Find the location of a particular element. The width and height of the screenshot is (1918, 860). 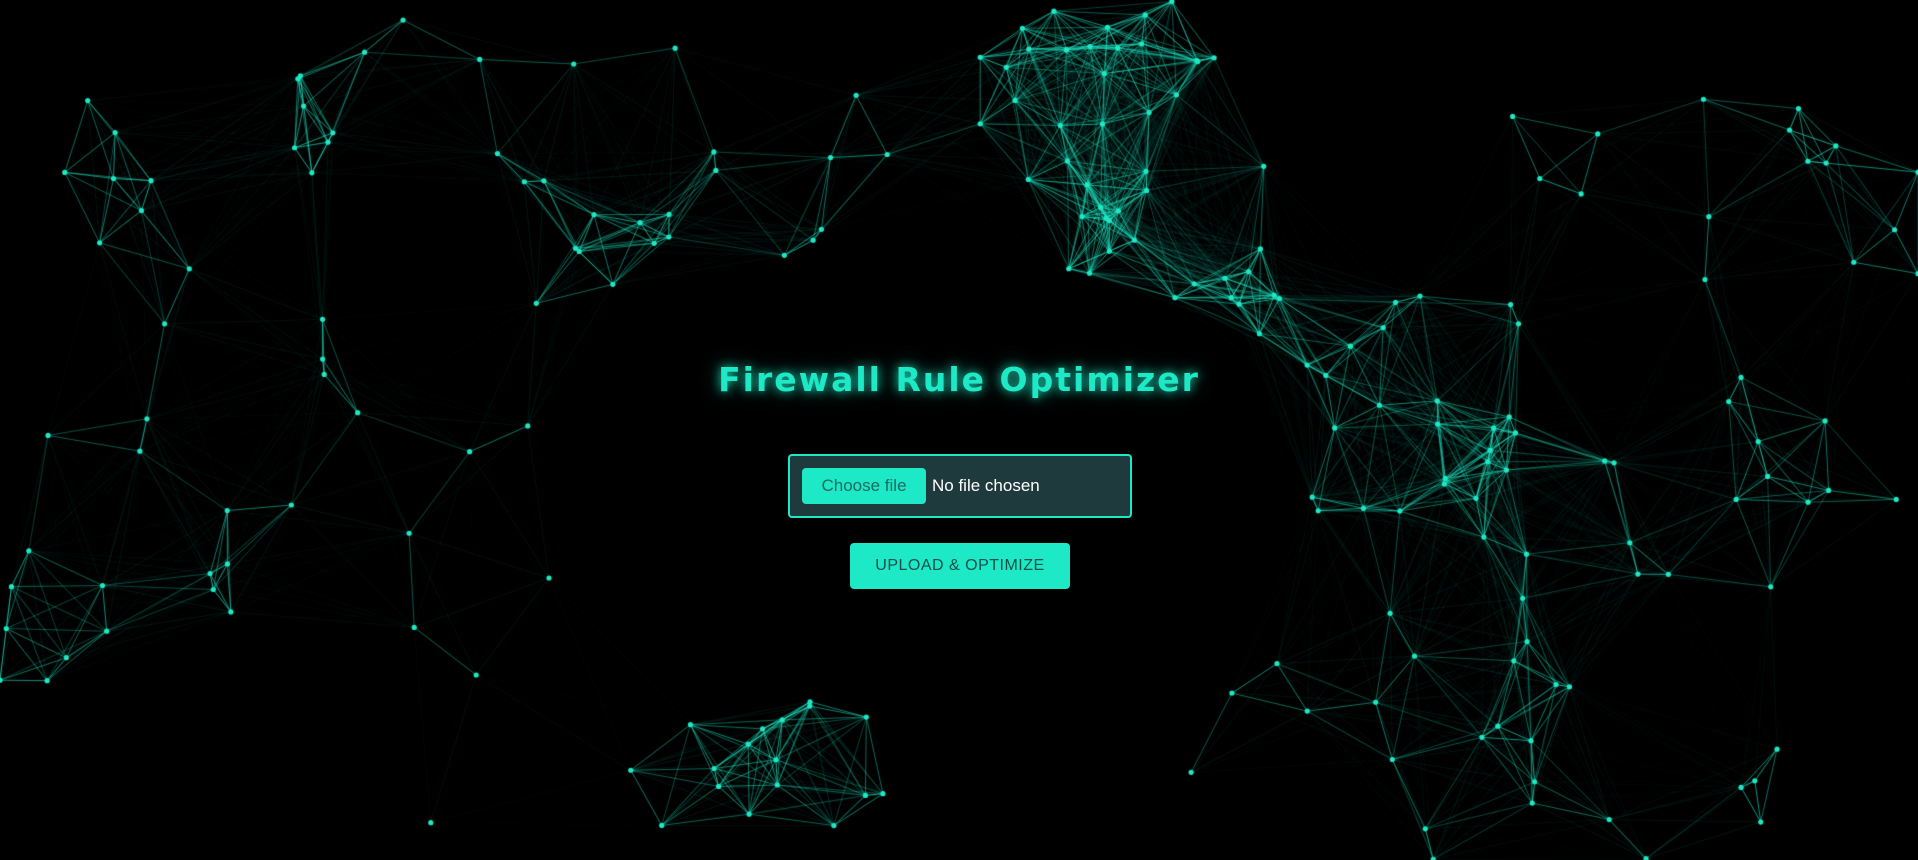

file-input: Choose file No file chosen is located at coordinates (960, 486).